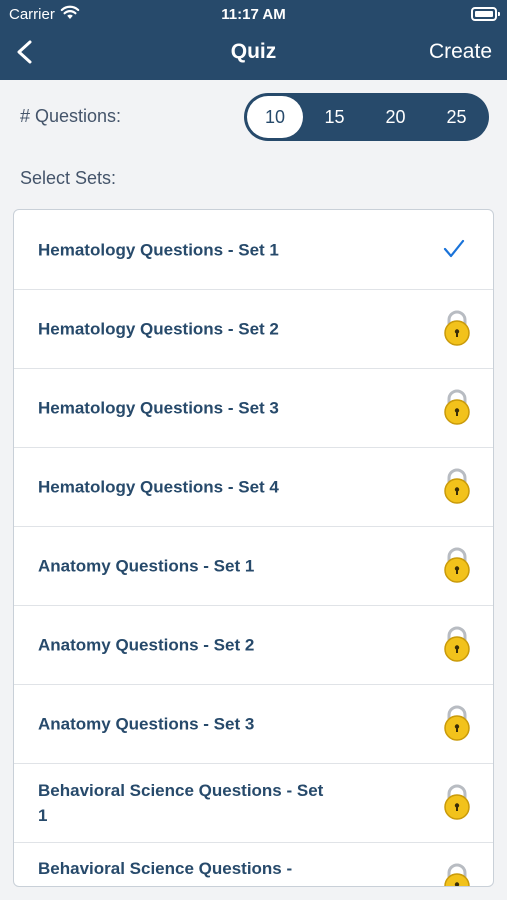  I want to click on set-label: Anatomy Questions - Set 1, so click(146, 565).